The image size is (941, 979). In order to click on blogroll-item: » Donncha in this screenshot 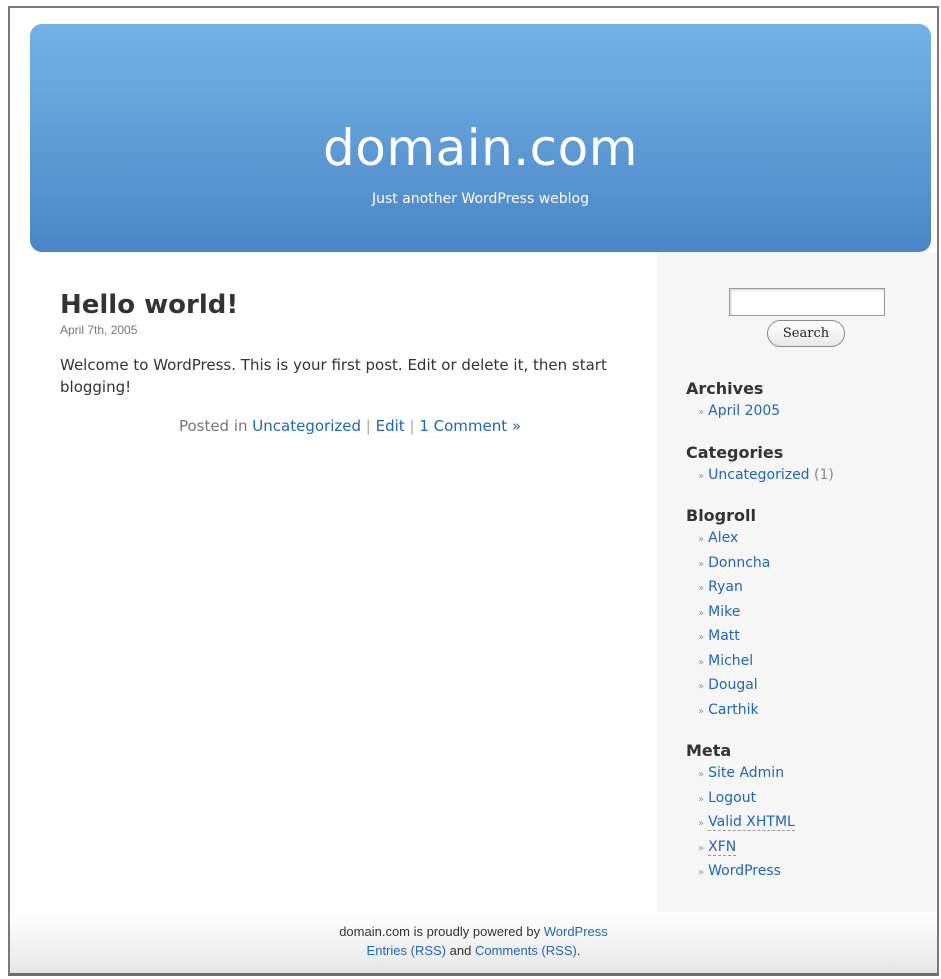, I will do `click(812, 564)`.